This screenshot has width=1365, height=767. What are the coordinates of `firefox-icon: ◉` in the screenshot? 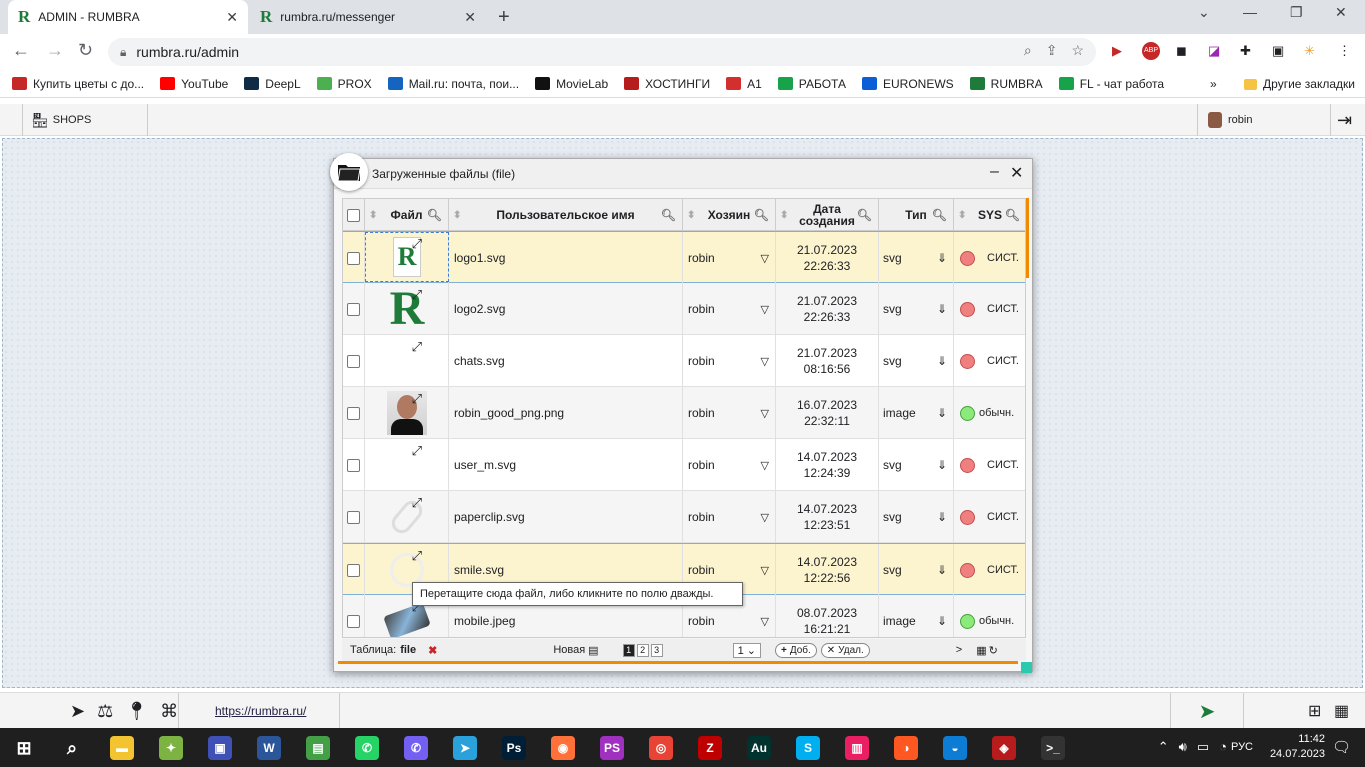 It's located at (563, 748).